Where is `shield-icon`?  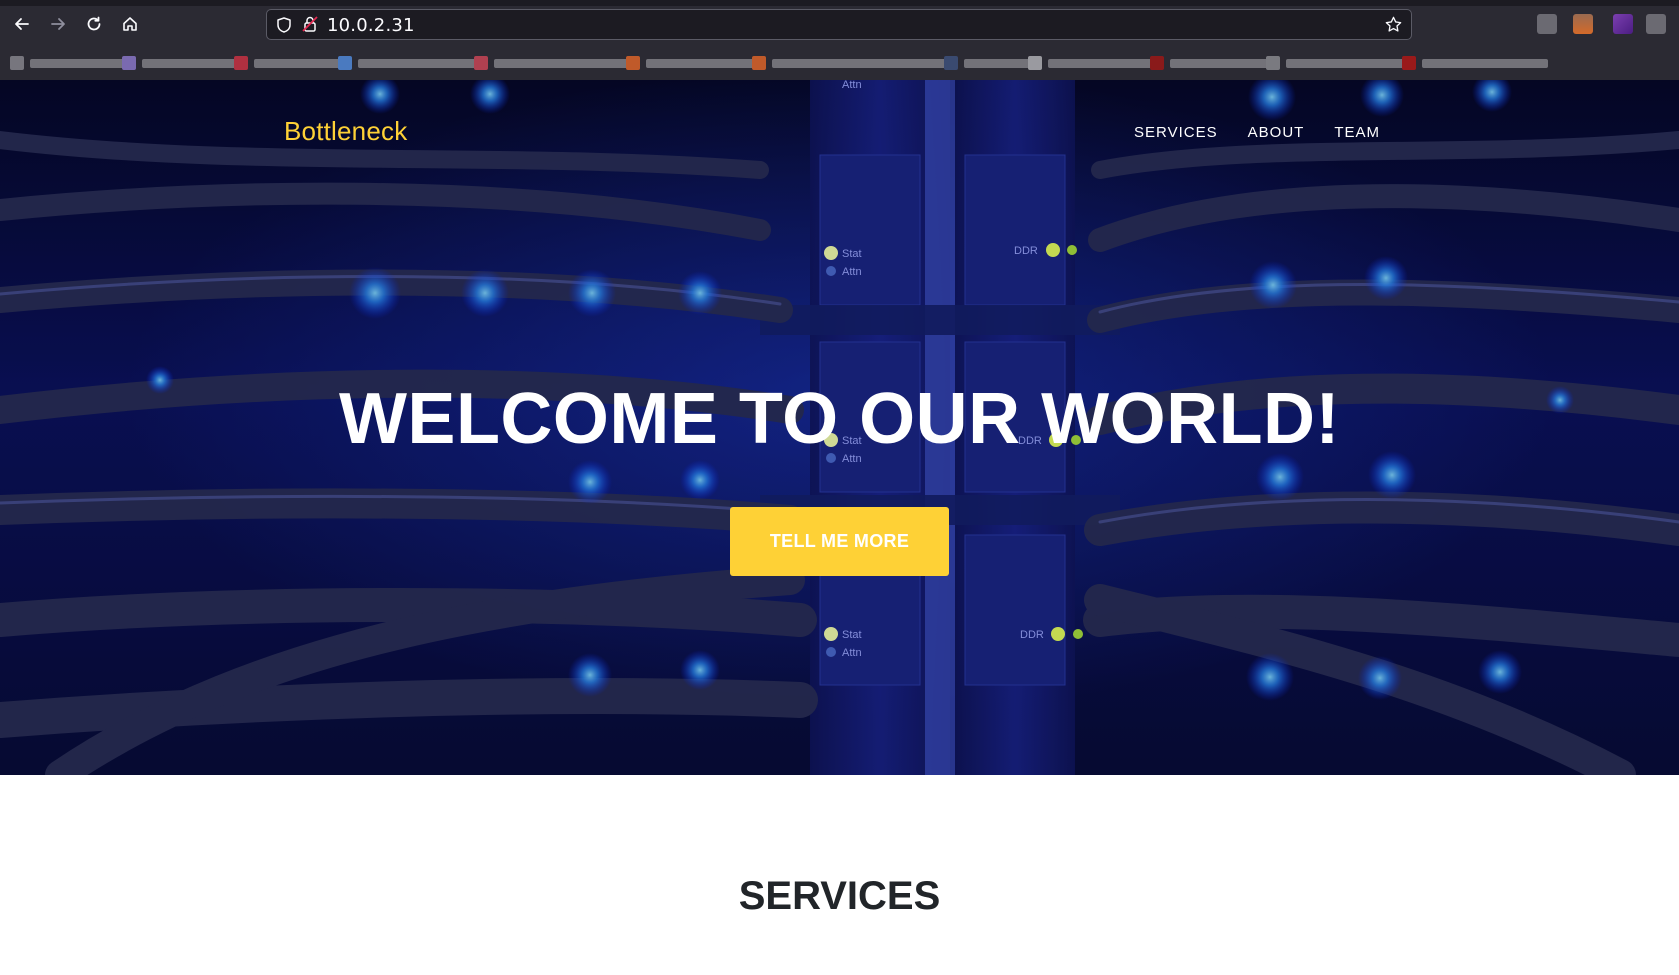 shield-icon is located at coordinates (284, 25).